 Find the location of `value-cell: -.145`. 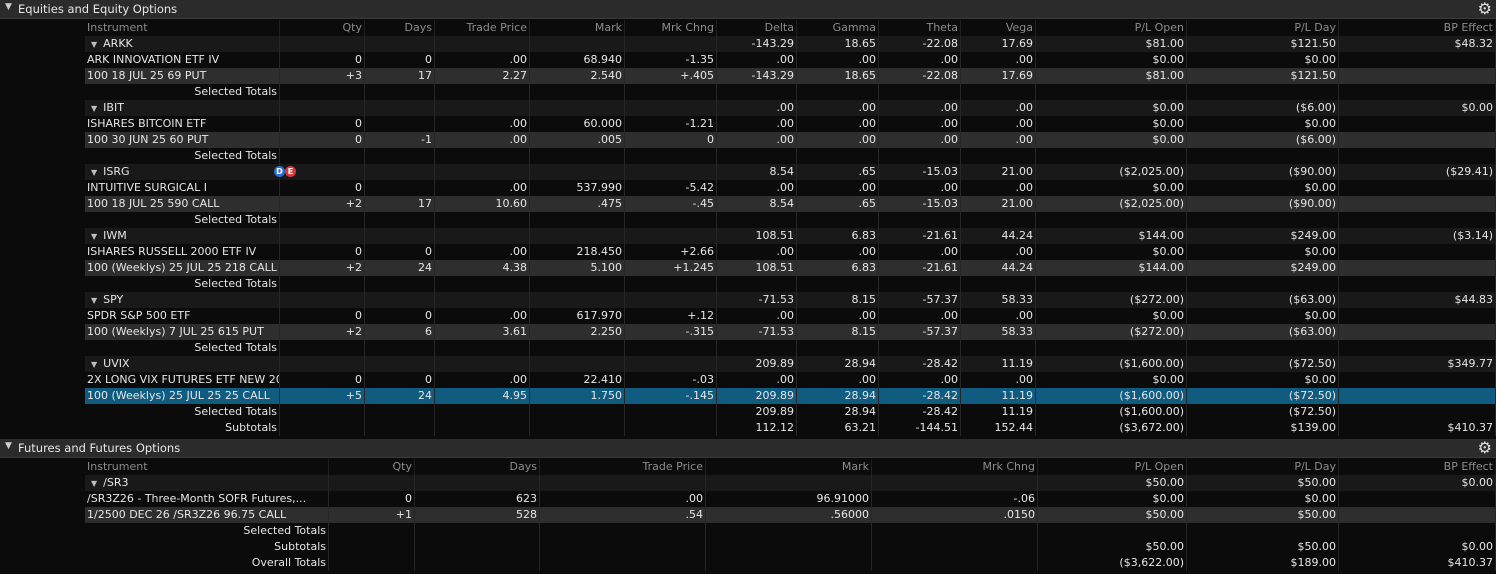

value-cell: -.145 is located at coordinates (671, 396).